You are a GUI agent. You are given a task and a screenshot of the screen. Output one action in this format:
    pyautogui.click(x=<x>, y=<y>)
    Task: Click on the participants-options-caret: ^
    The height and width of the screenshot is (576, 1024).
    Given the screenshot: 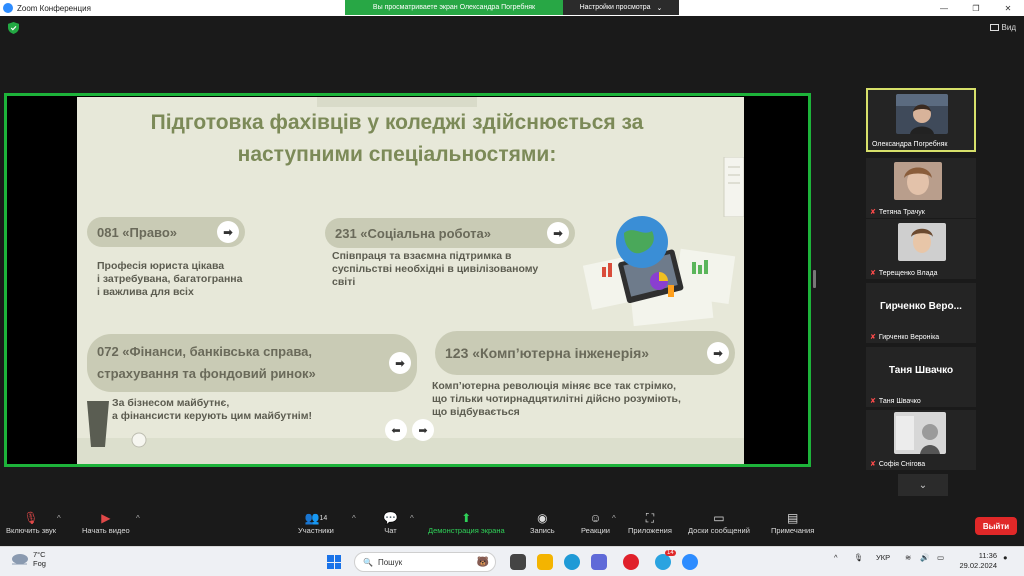 What is the action you would take?
    pyautogui.click(x=354, y=518)
    